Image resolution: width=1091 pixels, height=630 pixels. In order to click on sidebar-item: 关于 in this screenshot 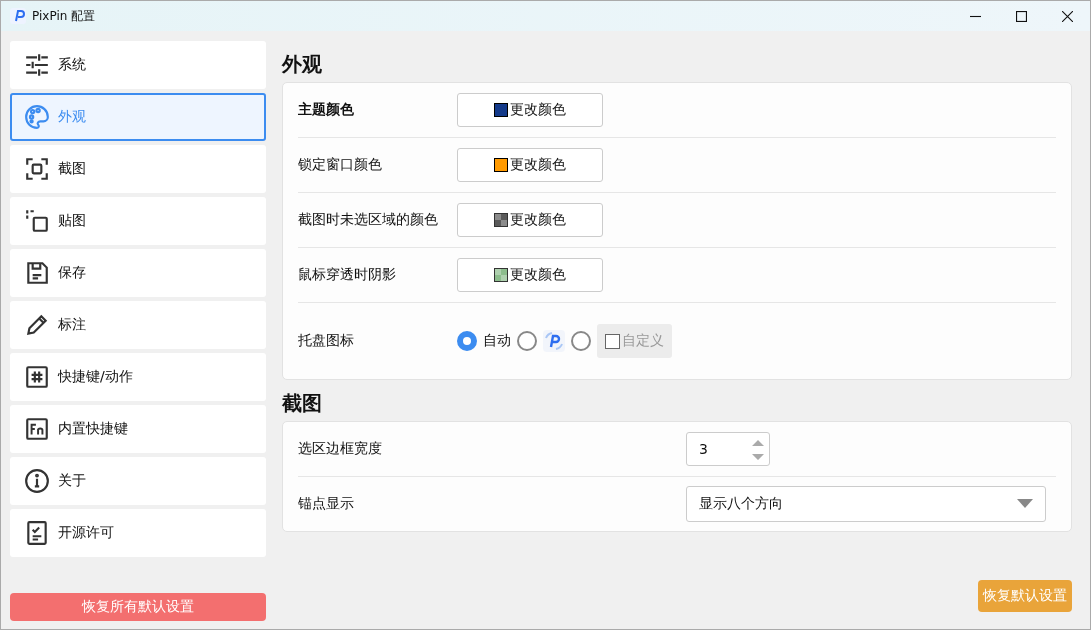, I will do `click(138, 481)`.